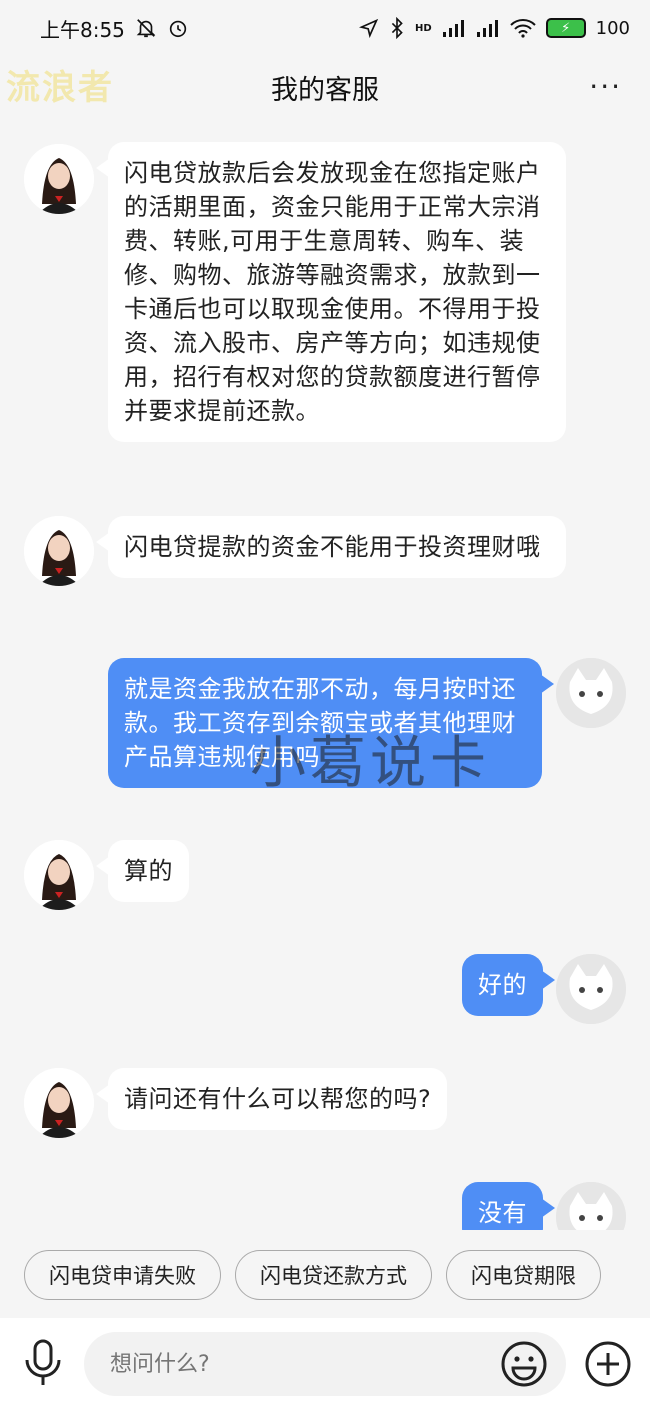 The height and width of the screenshot is (1409, 650). Describe the element at coordinates (325, 28) in the screenshot. I see `status-bar: 上午8:55 HD ⚡ 100` at that location.